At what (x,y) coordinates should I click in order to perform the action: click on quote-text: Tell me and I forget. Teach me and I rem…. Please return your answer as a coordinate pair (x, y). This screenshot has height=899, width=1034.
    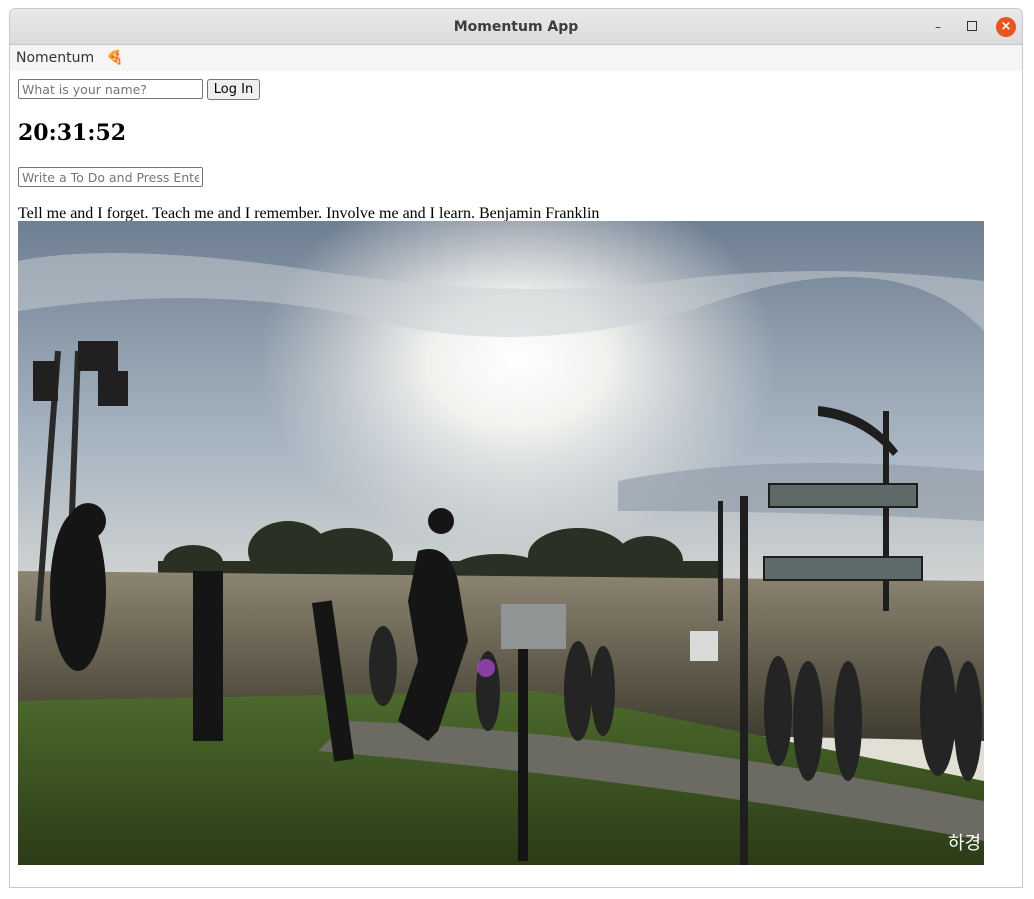
    Looking at the image, I should click on (246, 213).